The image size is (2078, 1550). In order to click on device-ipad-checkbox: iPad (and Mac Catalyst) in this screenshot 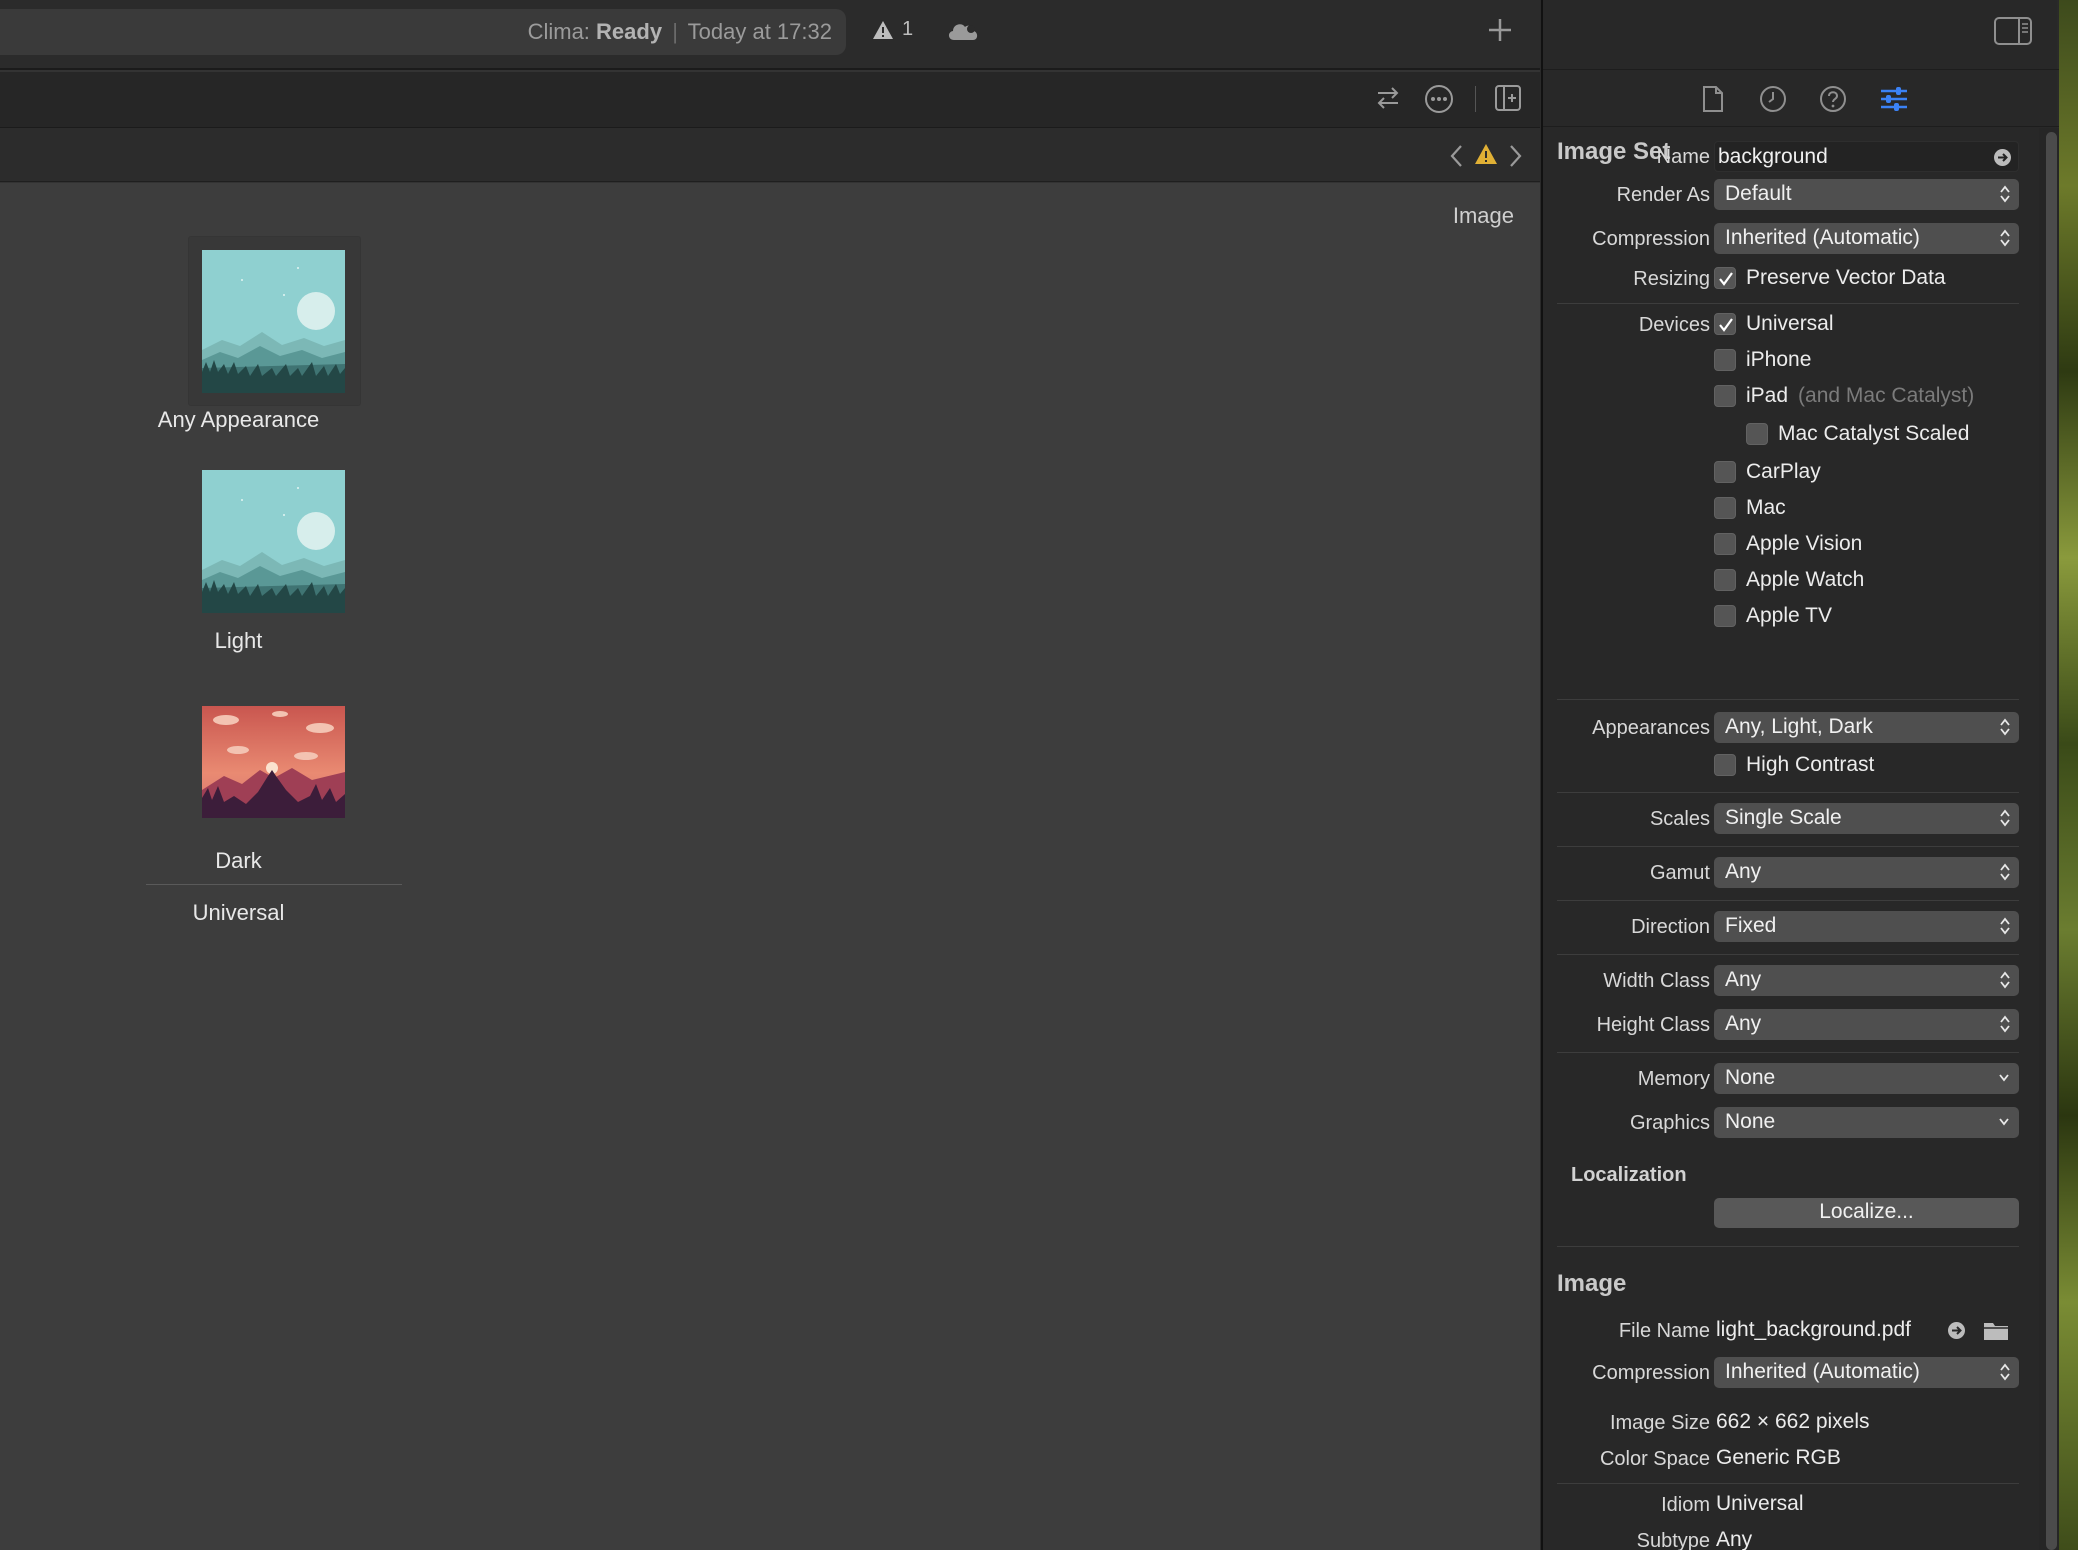, I will do `click(1844, 396)`.